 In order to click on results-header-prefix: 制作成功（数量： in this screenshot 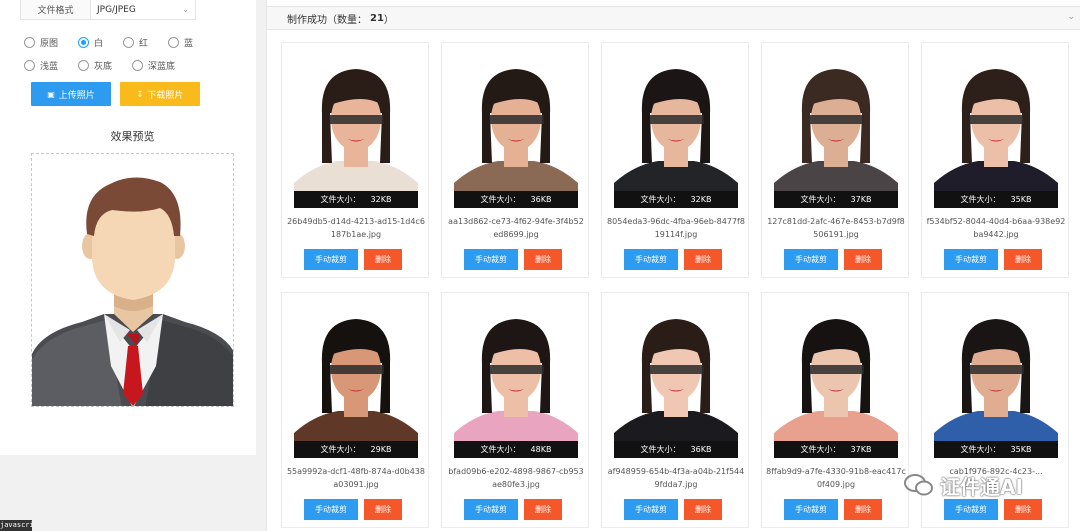, I will do `click(327, 20)`.